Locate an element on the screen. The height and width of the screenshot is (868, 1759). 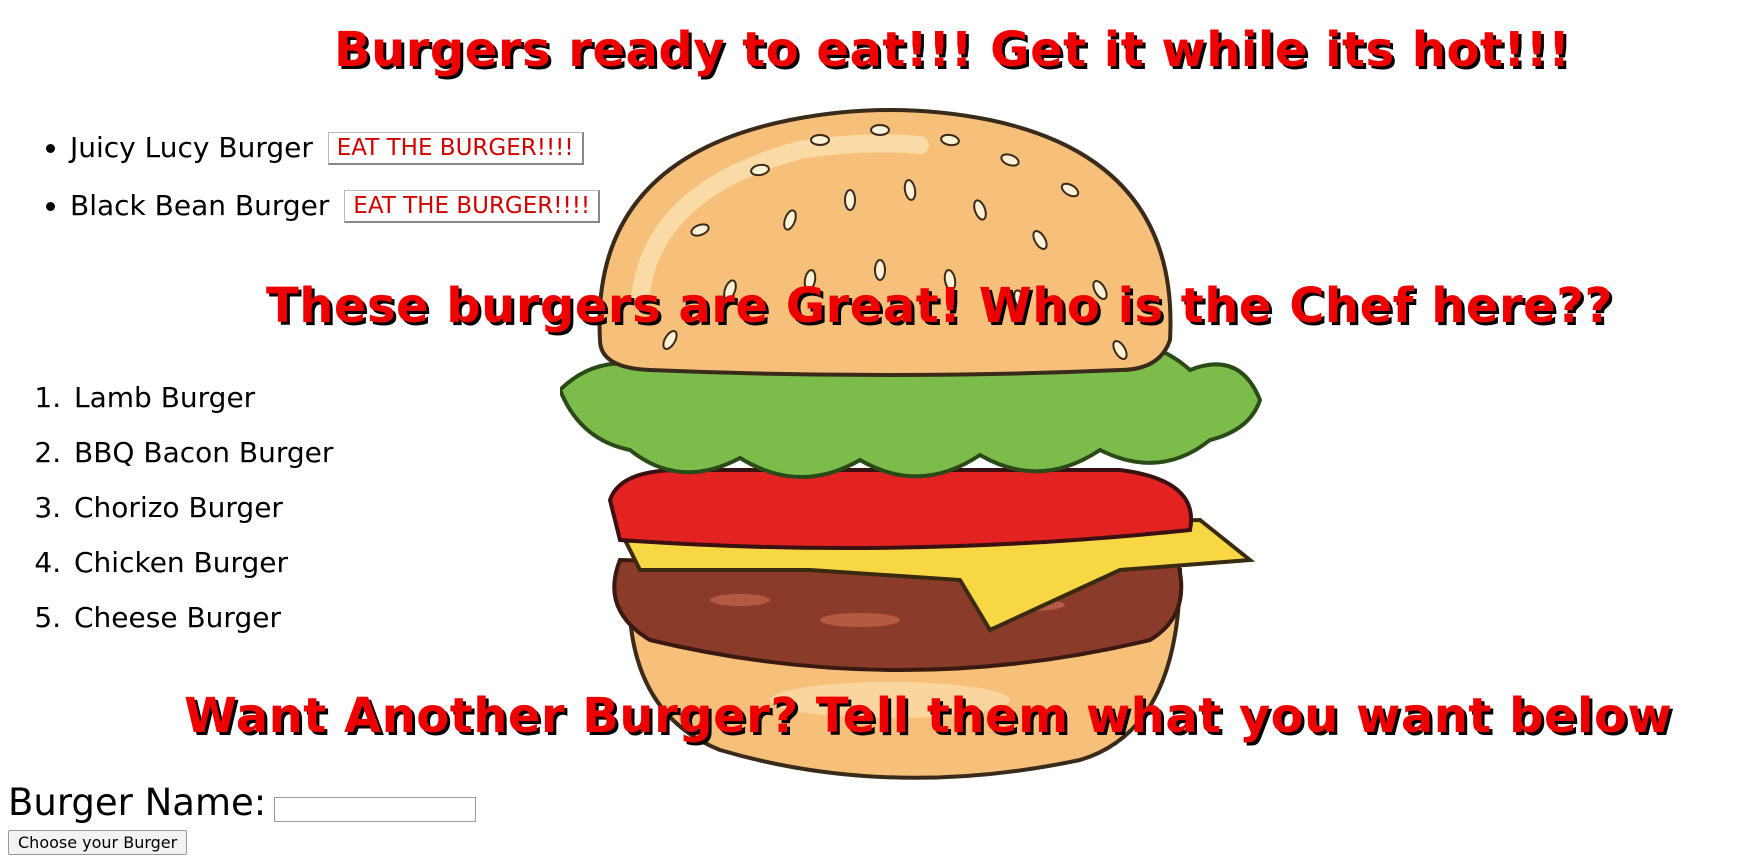
list-item: Chicken Burger is located at coordinates (201, 570).